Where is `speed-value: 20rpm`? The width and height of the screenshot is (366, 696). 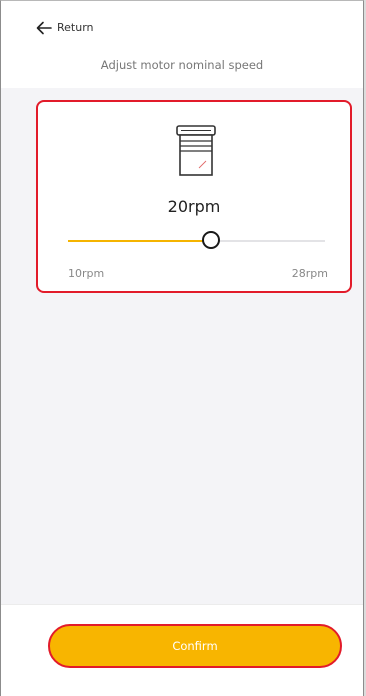 speed-value: 20rpm is located at coordinates (194, 206).